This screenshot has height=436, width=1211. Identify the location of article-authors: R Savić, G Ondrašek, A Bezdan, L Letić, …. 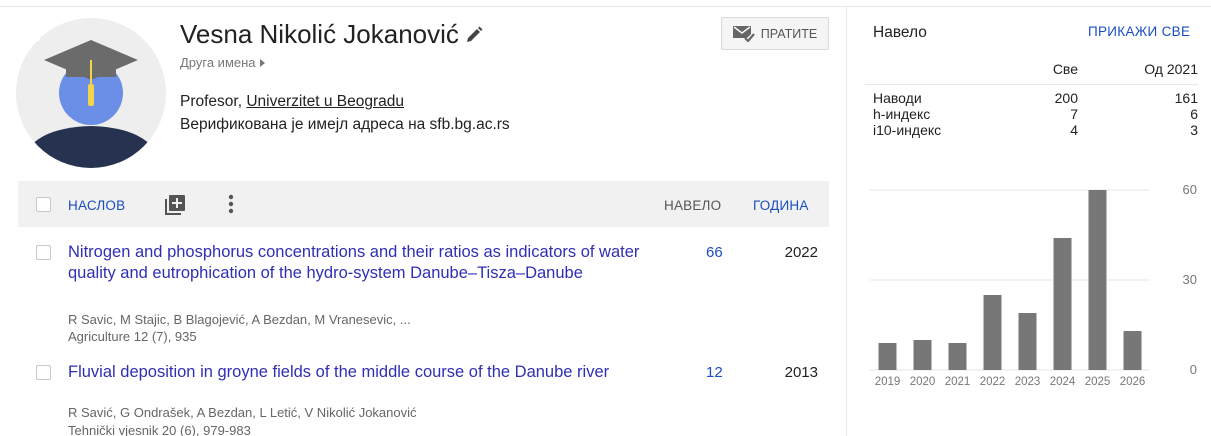
(242, 412).